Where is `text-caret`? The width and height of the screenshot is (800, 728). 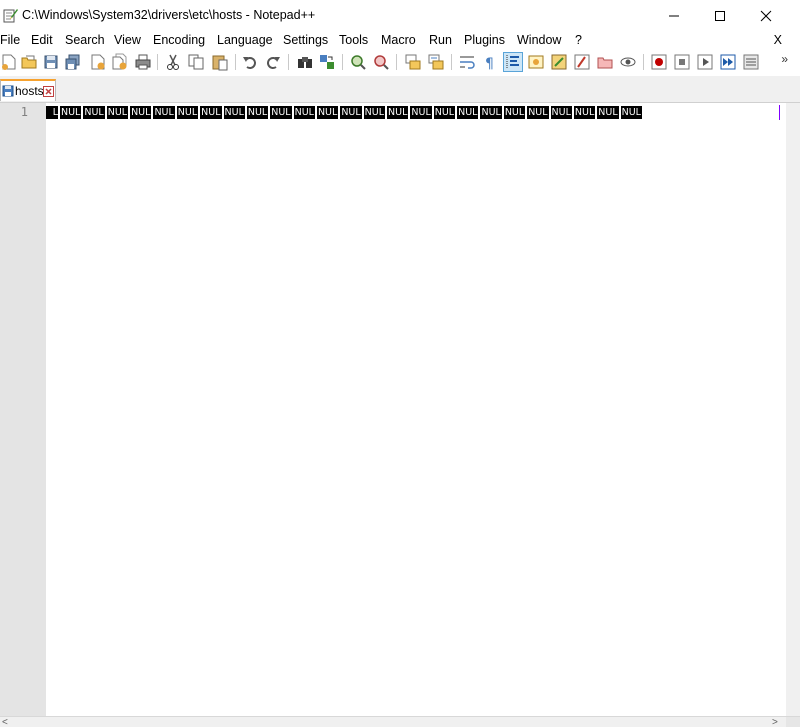
text-caret is located at coordinates (779, 112).